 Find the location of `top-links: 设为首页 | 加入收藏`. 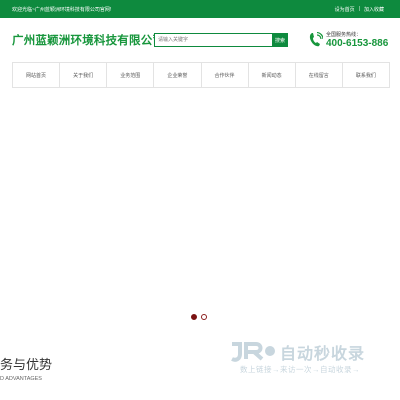

top-links: 设为首页 | 加入收藏 is located at coordinates (359, 9).